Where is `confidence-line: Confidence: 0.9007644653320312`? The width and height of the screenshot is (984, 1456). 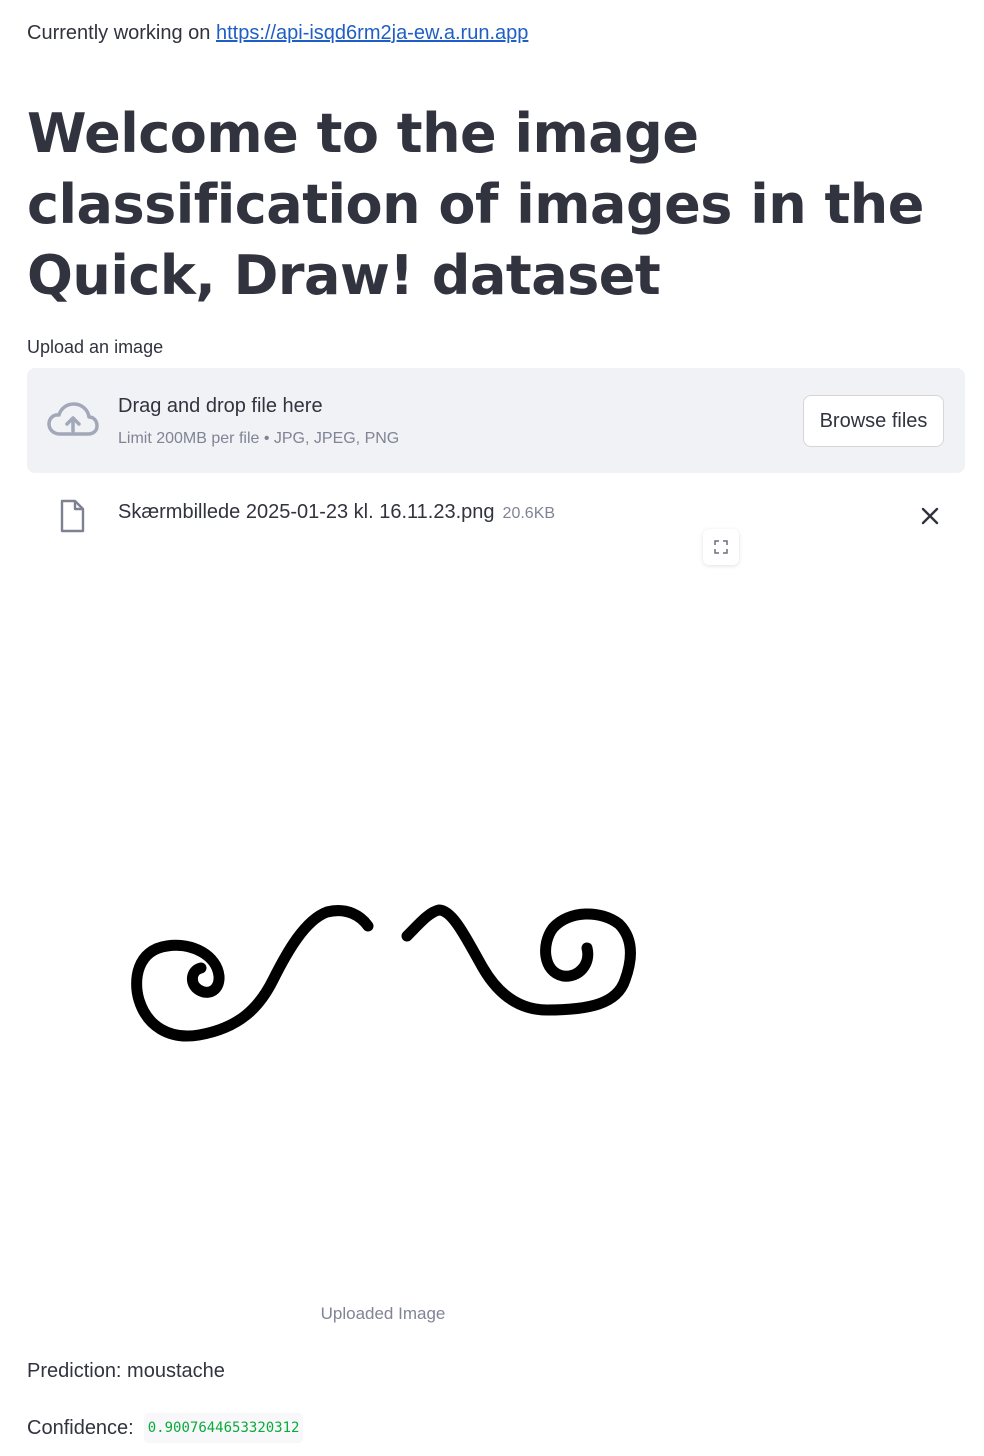 confidence-line: Confidence: 0.9007644653320312 is located at coordinates (165, 1428).